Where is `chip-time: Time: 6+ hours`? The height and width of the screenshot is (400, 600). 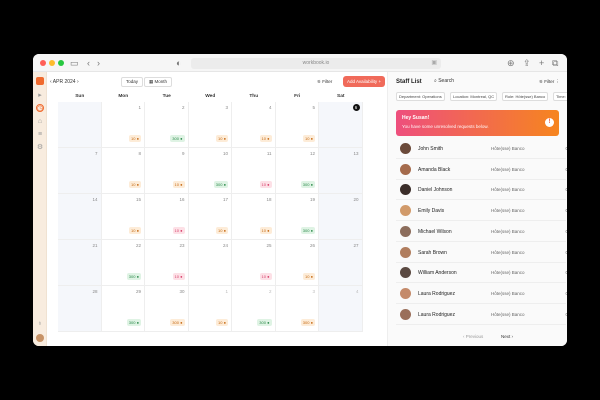
chip-time: Time: 6+ hours is located at coordinates (560, 96).